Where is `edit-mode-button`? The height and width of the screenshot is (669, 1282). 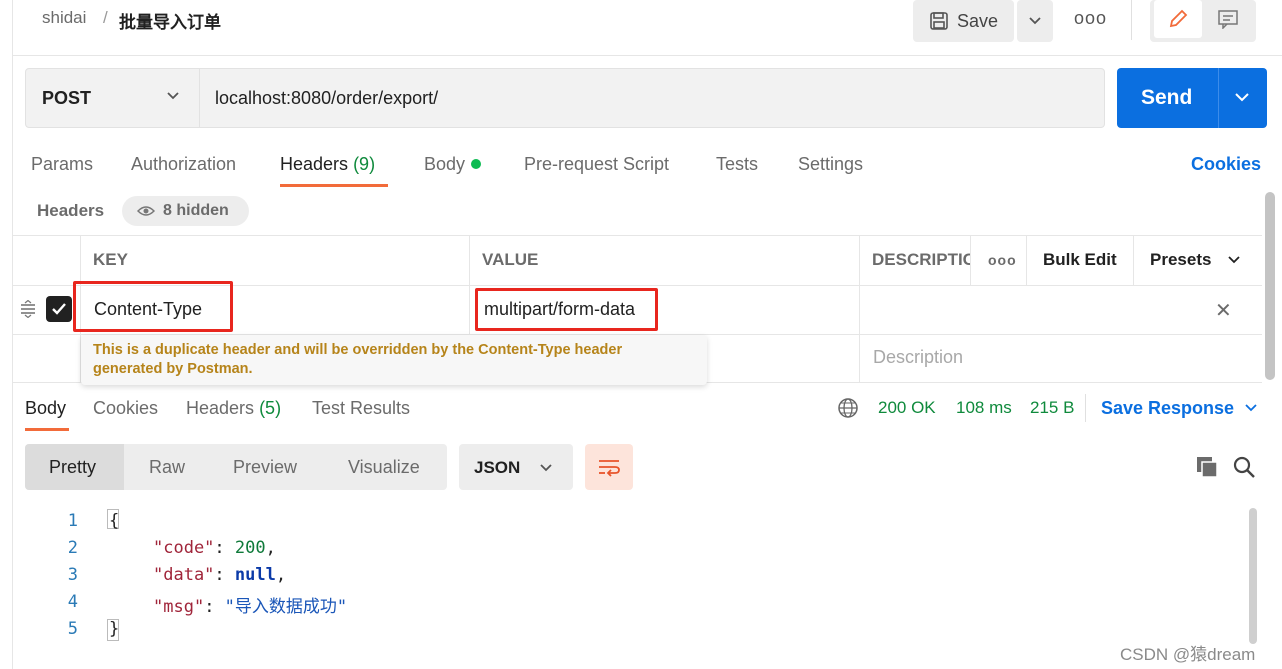
edit-mode-button is located at coordinates (1178, 19).